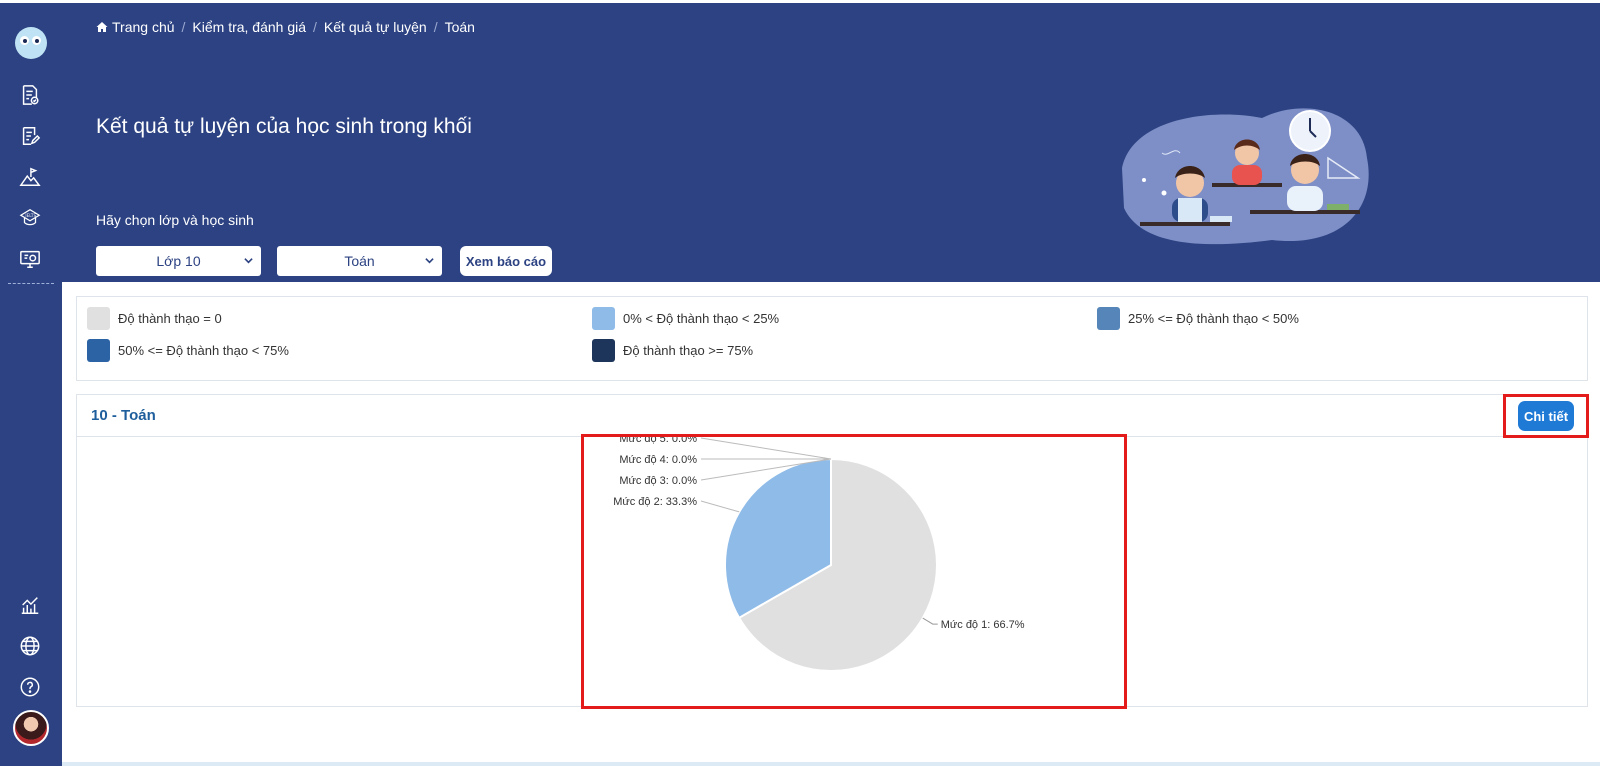 The image size is (1600, 766). I want to click on legend-item: 50% <= Độ thành thạo < 75%, so click(188, 350).